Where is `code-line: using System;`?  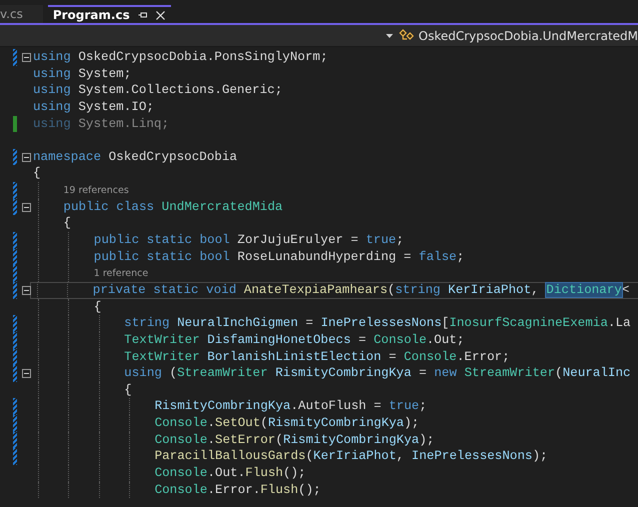
code-line: using System; is located at coordinates (82, 74).